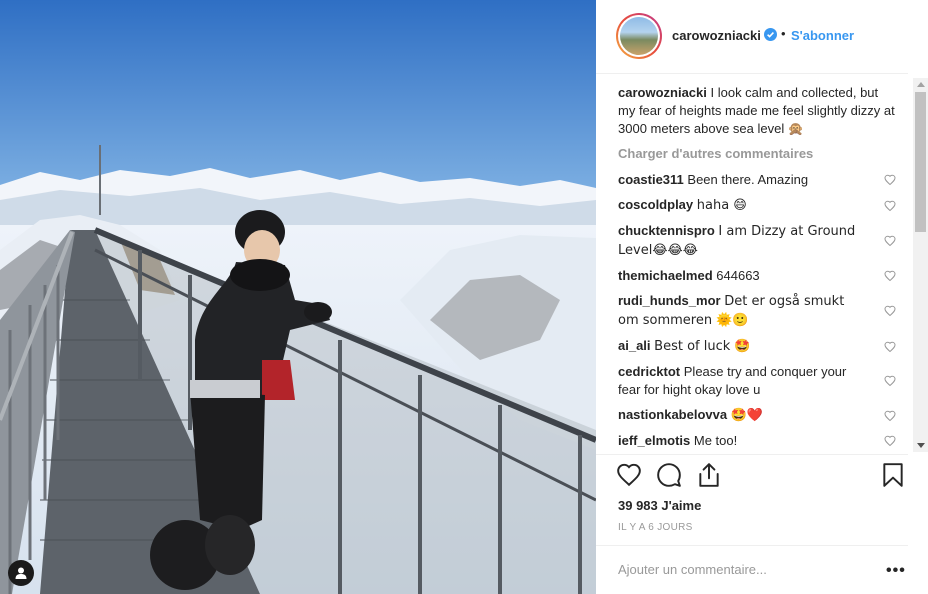 This screenshot has width=928, height=594. Describe the element at coordinates (762, 476) in the screenshot. I see `action-bar` at that location.